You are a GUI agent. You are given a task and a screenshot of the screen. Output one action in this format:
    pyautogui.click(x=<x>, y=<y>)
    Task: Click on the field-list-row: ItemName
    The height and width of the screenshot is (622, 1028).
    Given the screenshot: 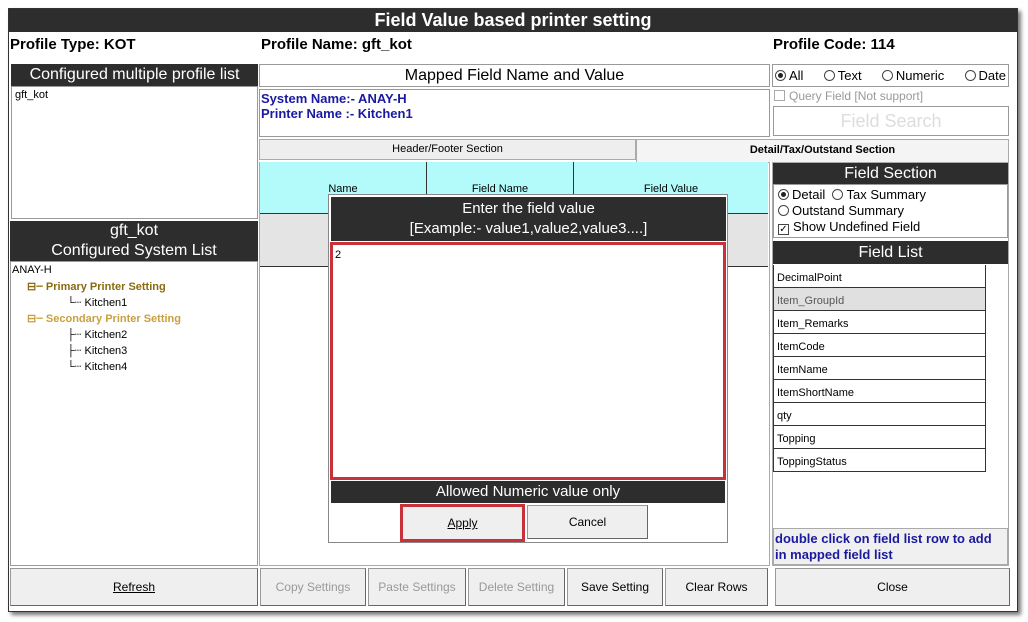 What is the action you would take?
    pyautogui.click(x=879, y=368)
    